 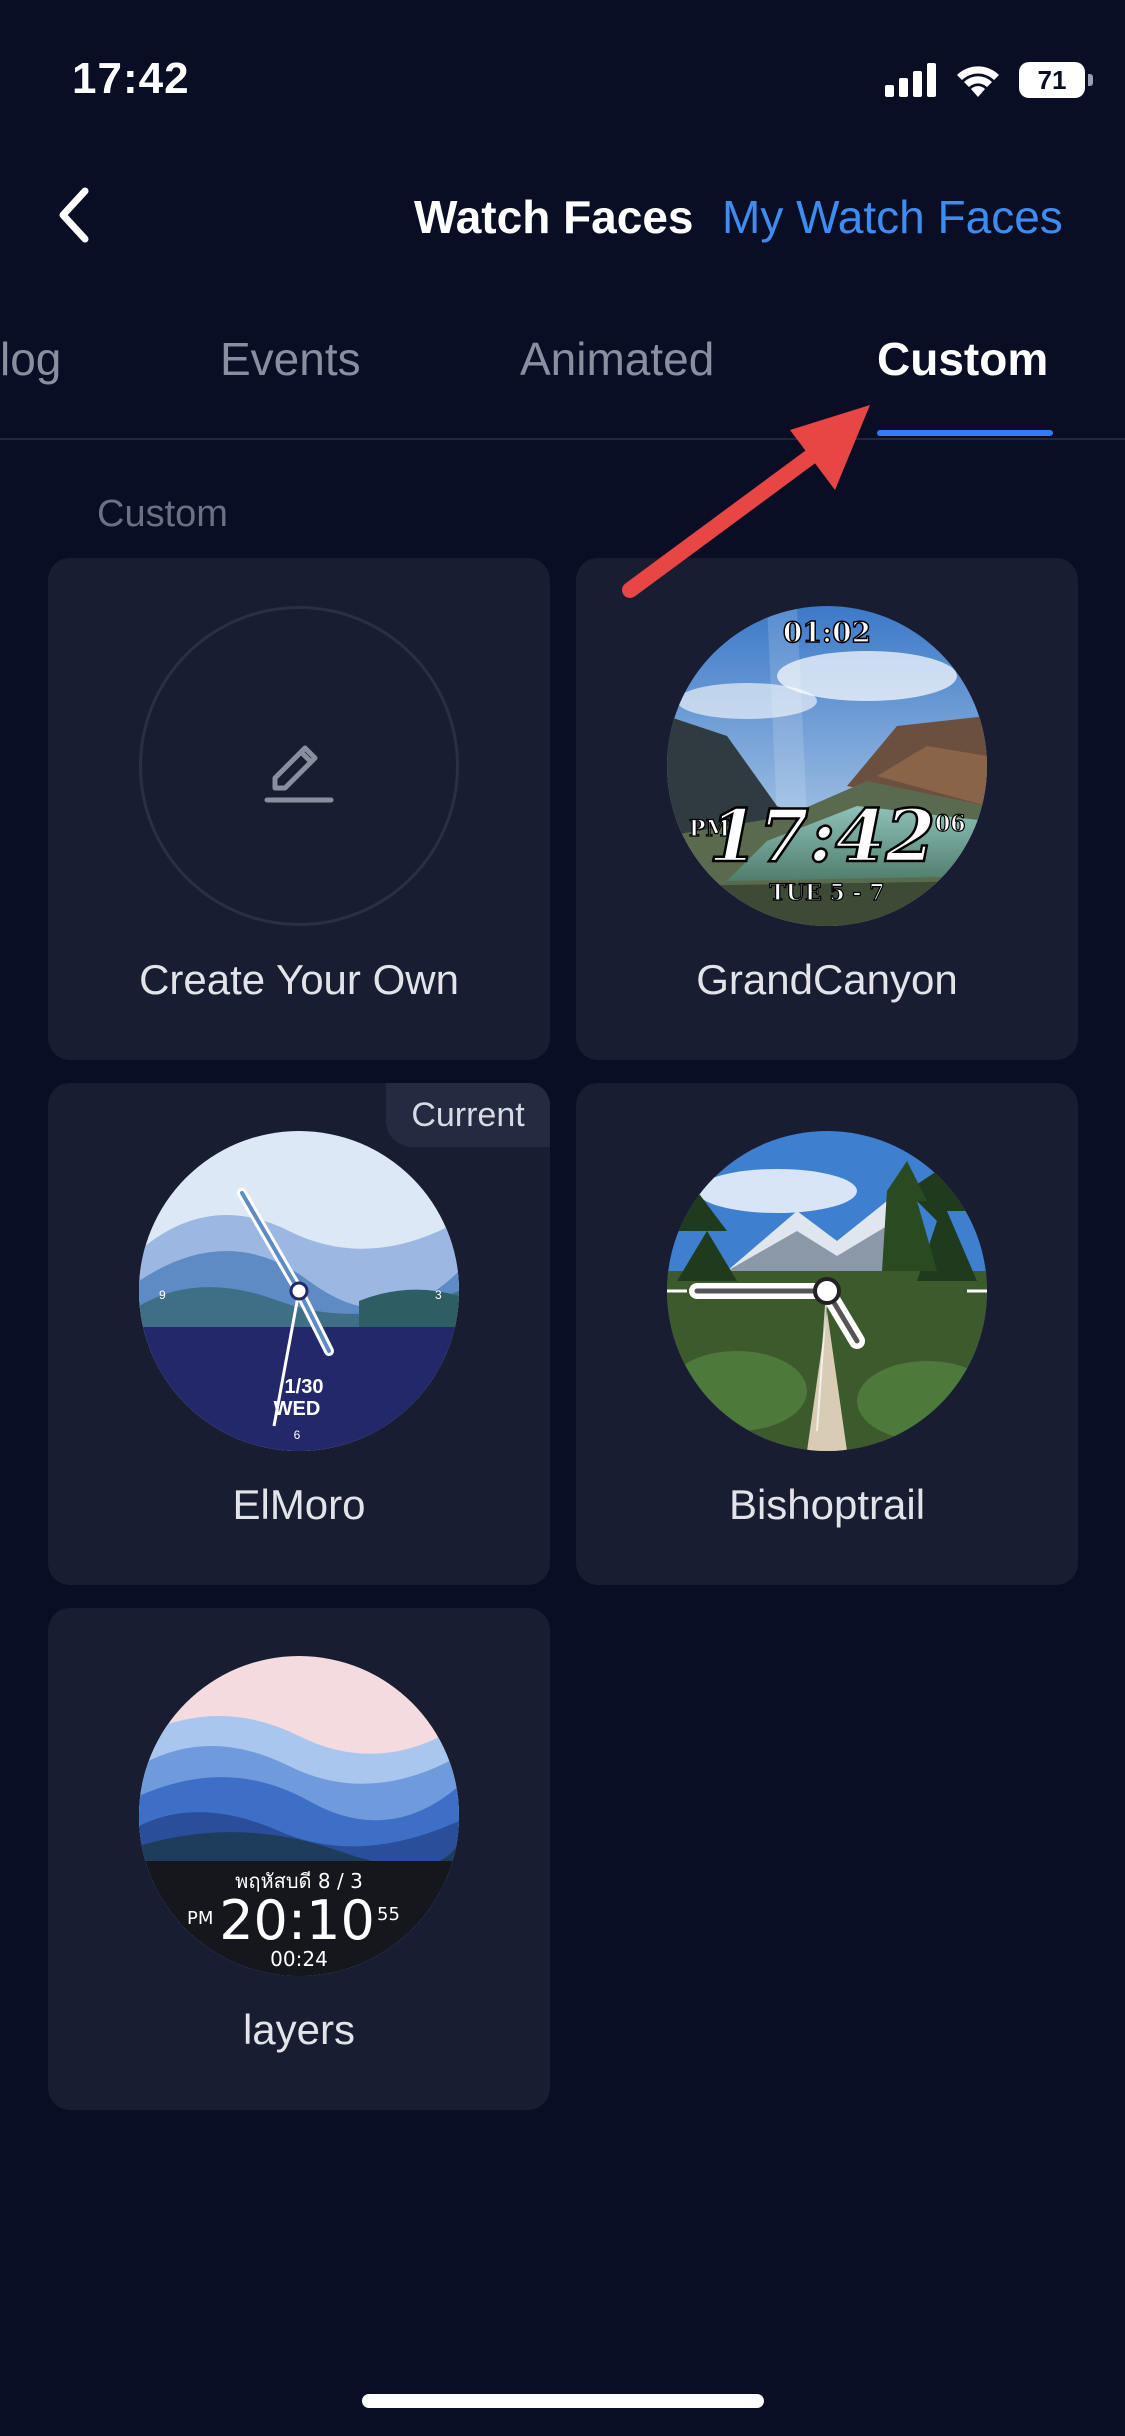 What do you see at coordinates (892, 217) in the screenshot?
I see `my-watch-faces-link: My Watch Faces` at bounding box center [892, 217].